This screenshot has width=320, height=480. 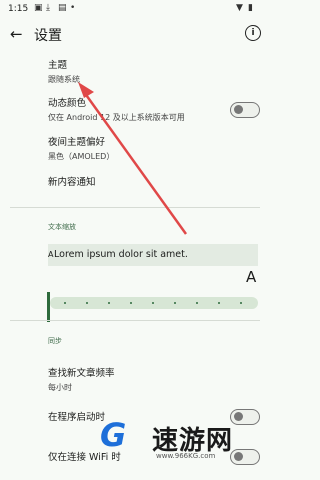 I want to click on frequency-subtitle: 每小时, so click(x=60, y=387).